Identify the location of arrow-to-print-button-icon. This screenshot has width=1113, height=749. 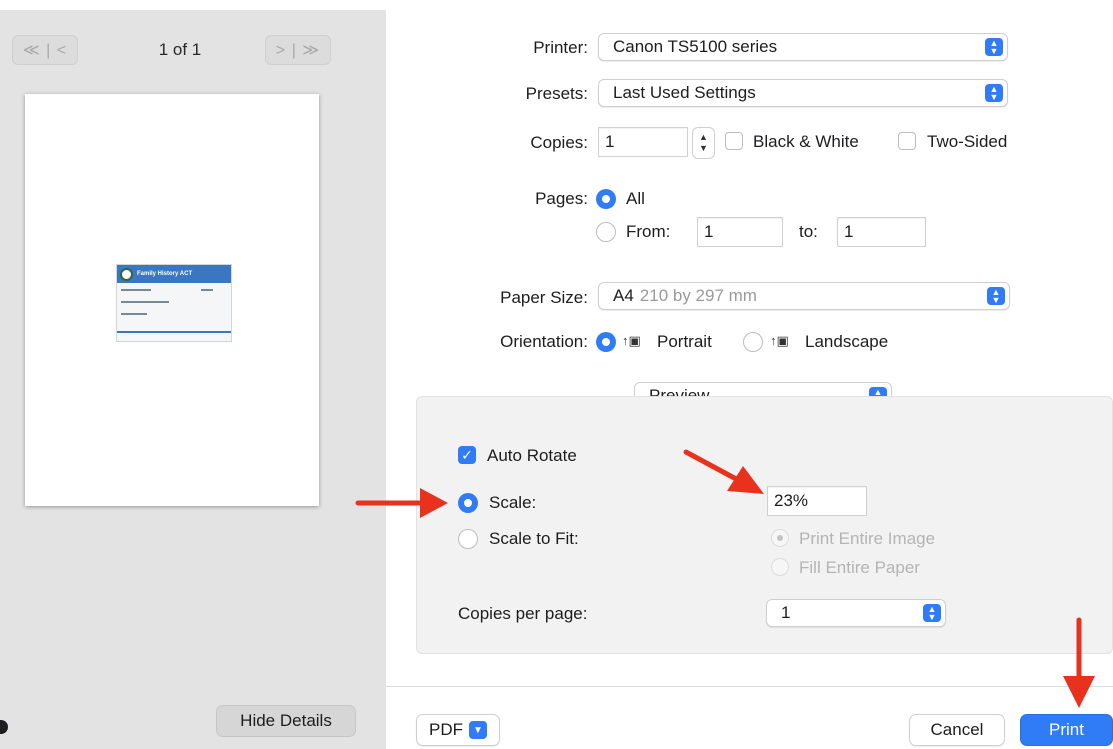
(1079, 662).